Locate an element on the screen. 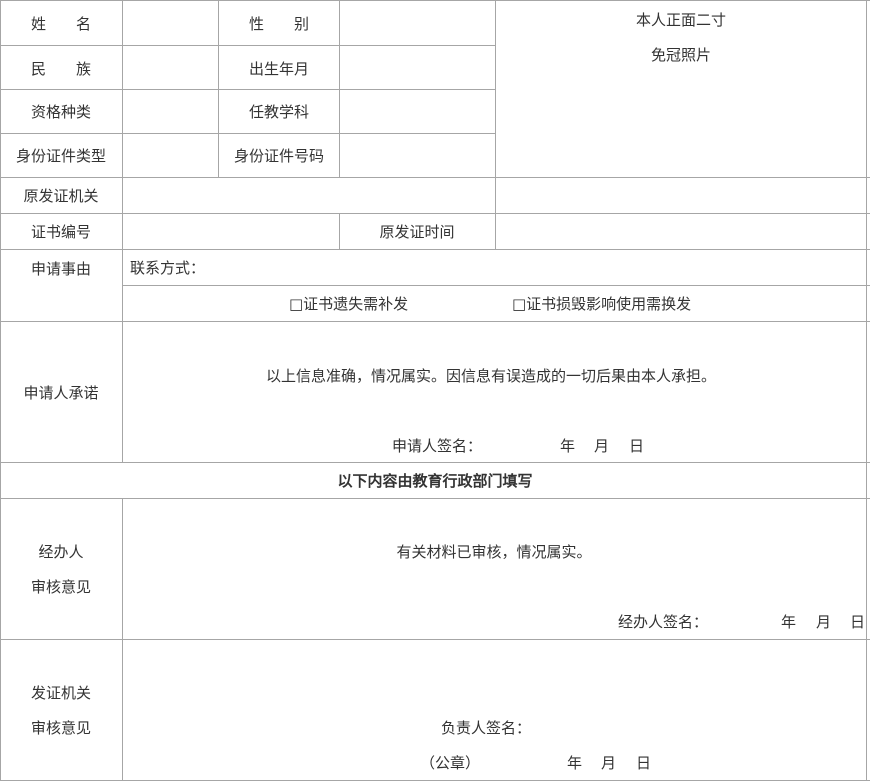 This screenshot has width=870, height=783. principal-signature-label: 负责人签名： is located at coordinates (486, 728).